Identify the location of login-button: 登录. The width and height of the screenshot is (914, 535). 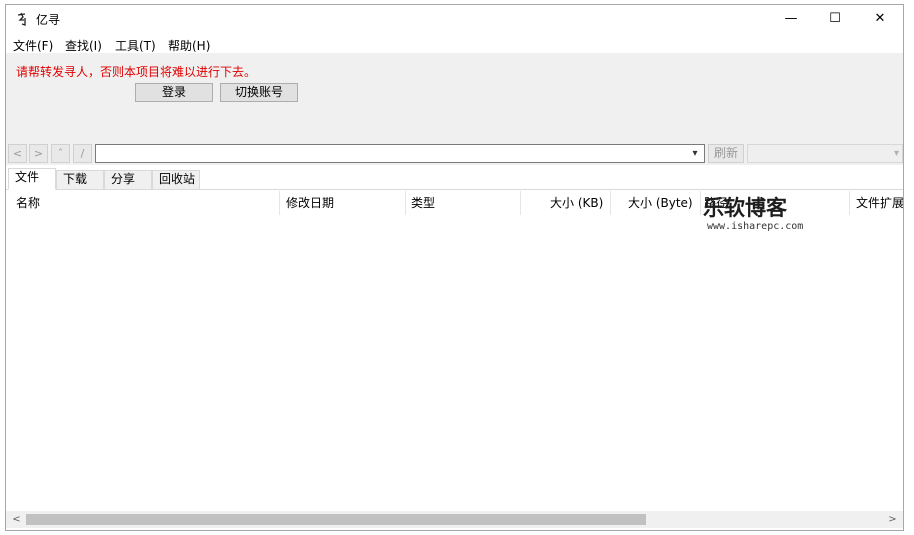
(174, 92).